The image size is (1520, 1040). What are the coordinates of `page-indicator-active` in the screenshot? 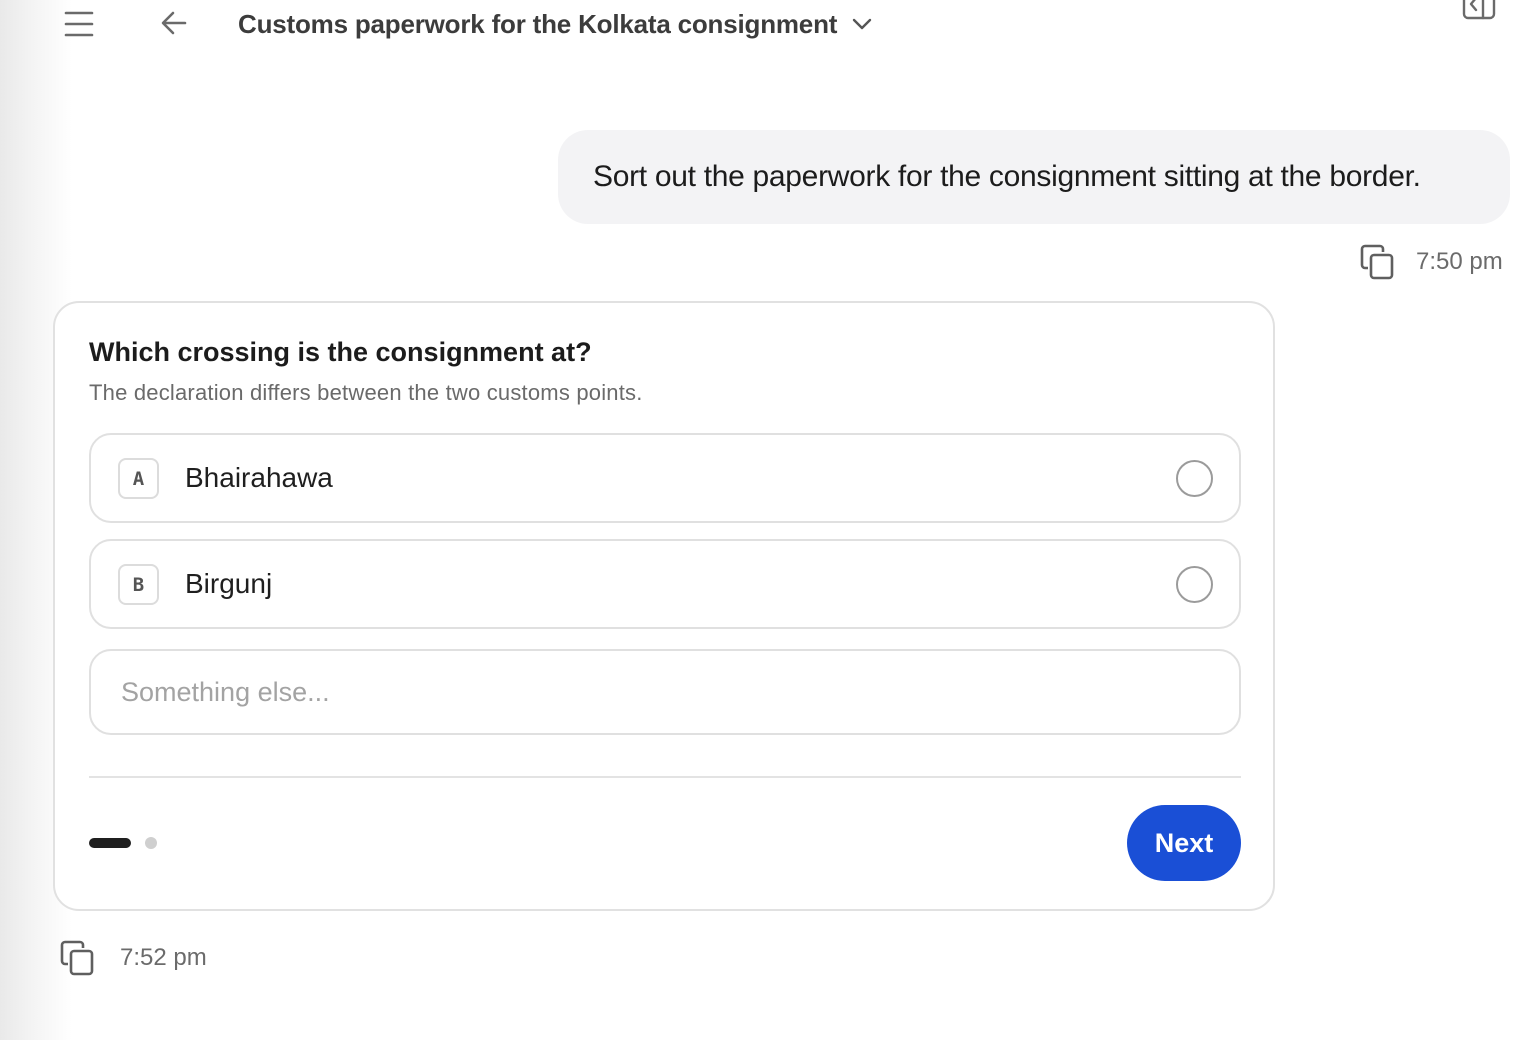 It's located at (110, 843).